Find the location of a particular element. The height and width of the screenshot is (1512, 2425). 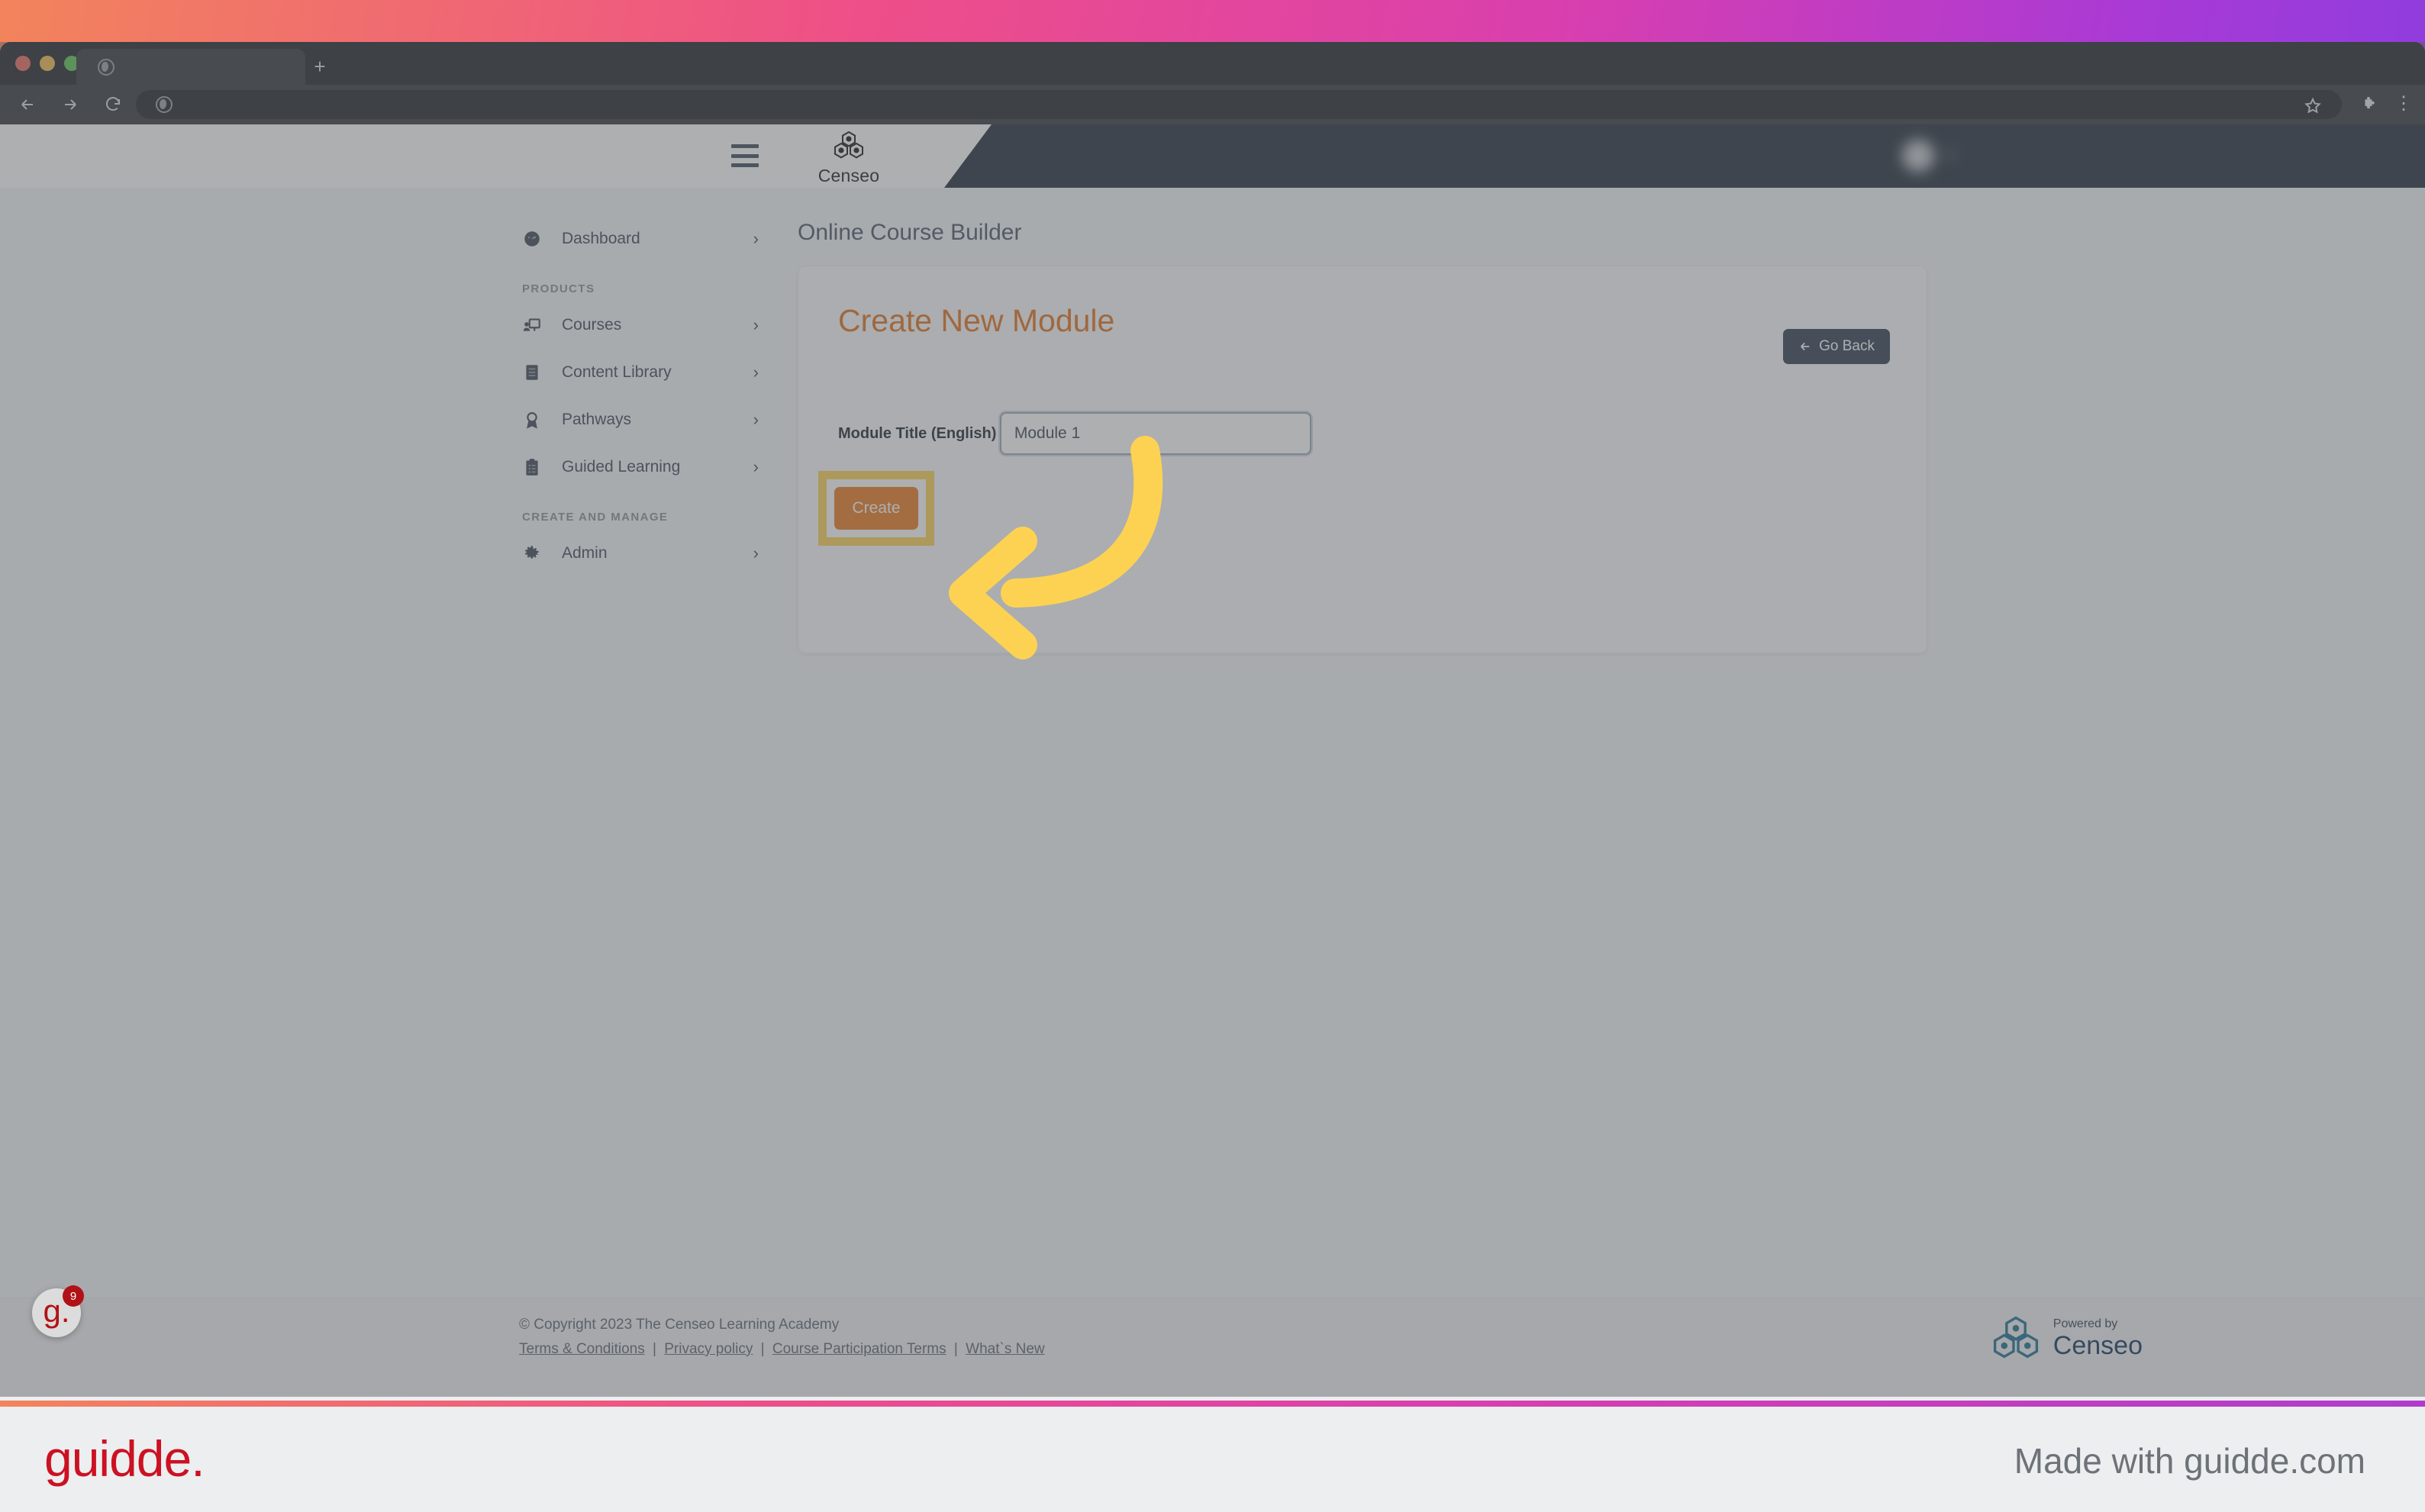

minimize-window-button is located at coordinates (47, 63).